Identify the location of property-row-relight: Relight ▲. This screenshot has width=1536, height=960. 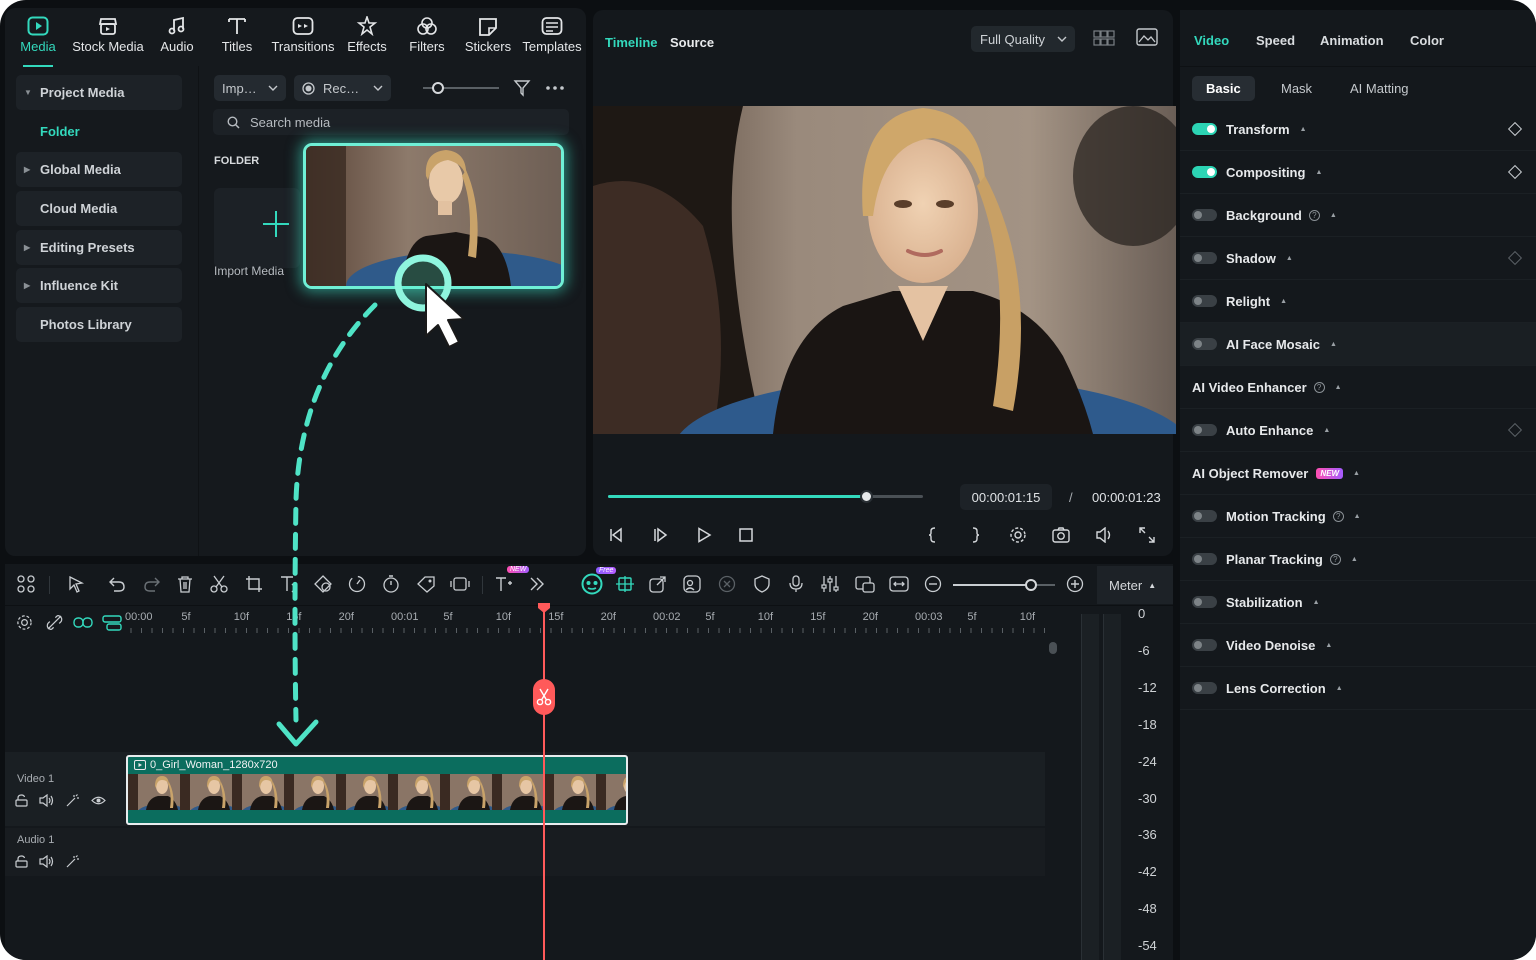
(1358, 301).